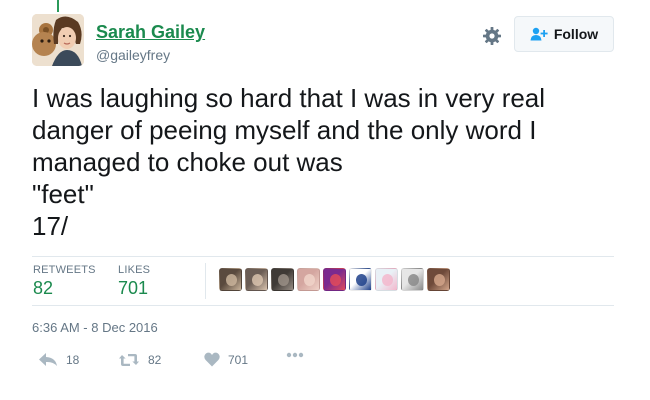  What do you see at coordinates (139, 360) in the screenshot?
I see `retweet-button: 82` at bounding box center [139, 360].